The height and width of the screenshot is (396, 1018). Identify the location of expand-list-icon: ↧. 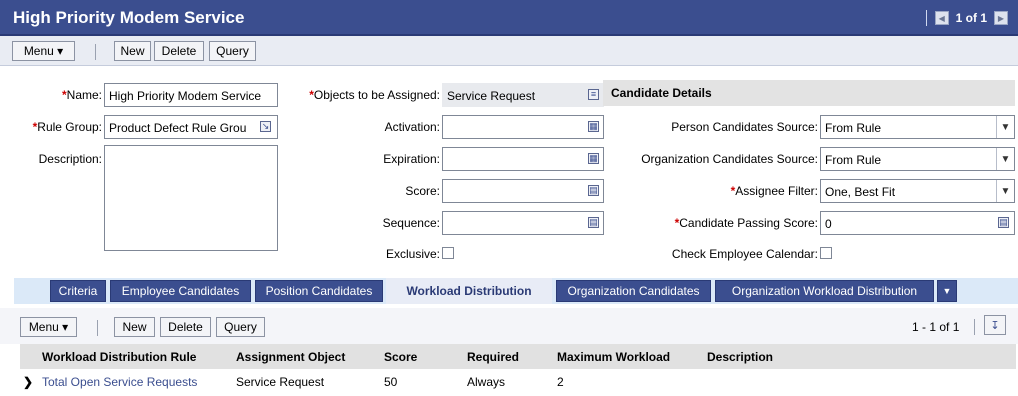
(995, 325).